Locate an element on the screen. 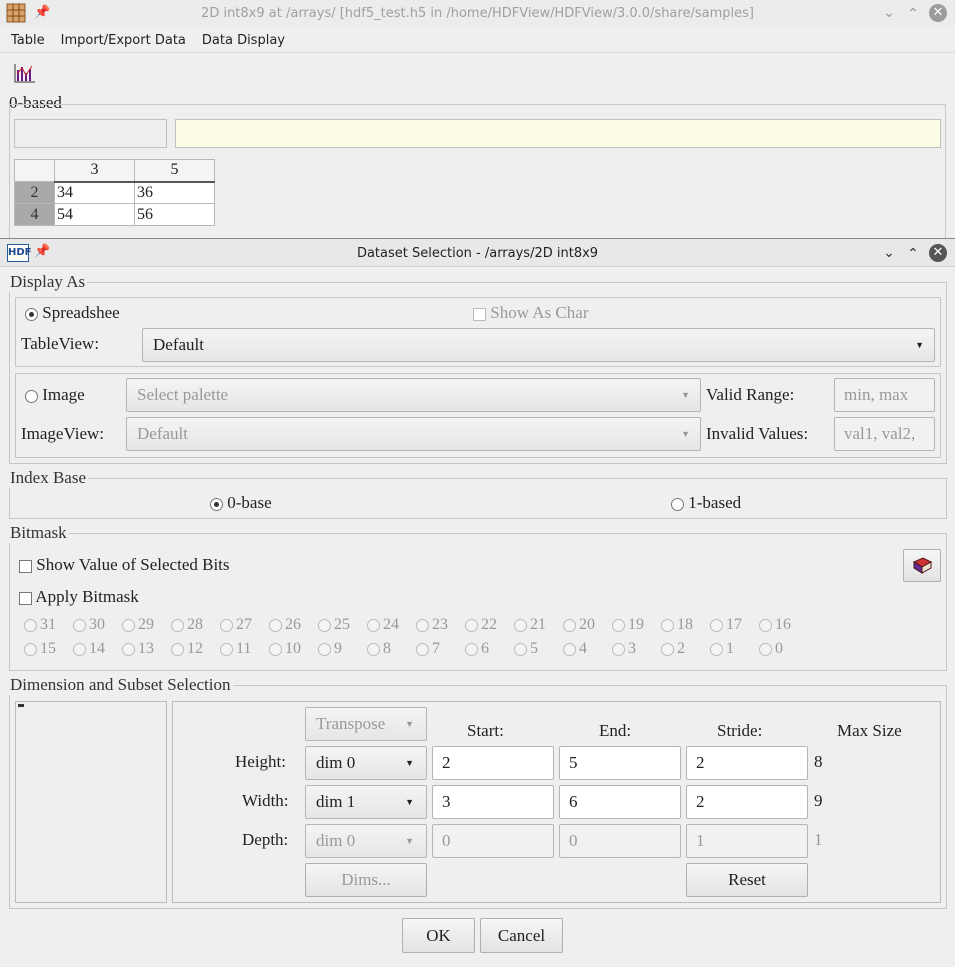 The image size is (955, 967). width-max-size: 9 is located at coordinates (818, 800).